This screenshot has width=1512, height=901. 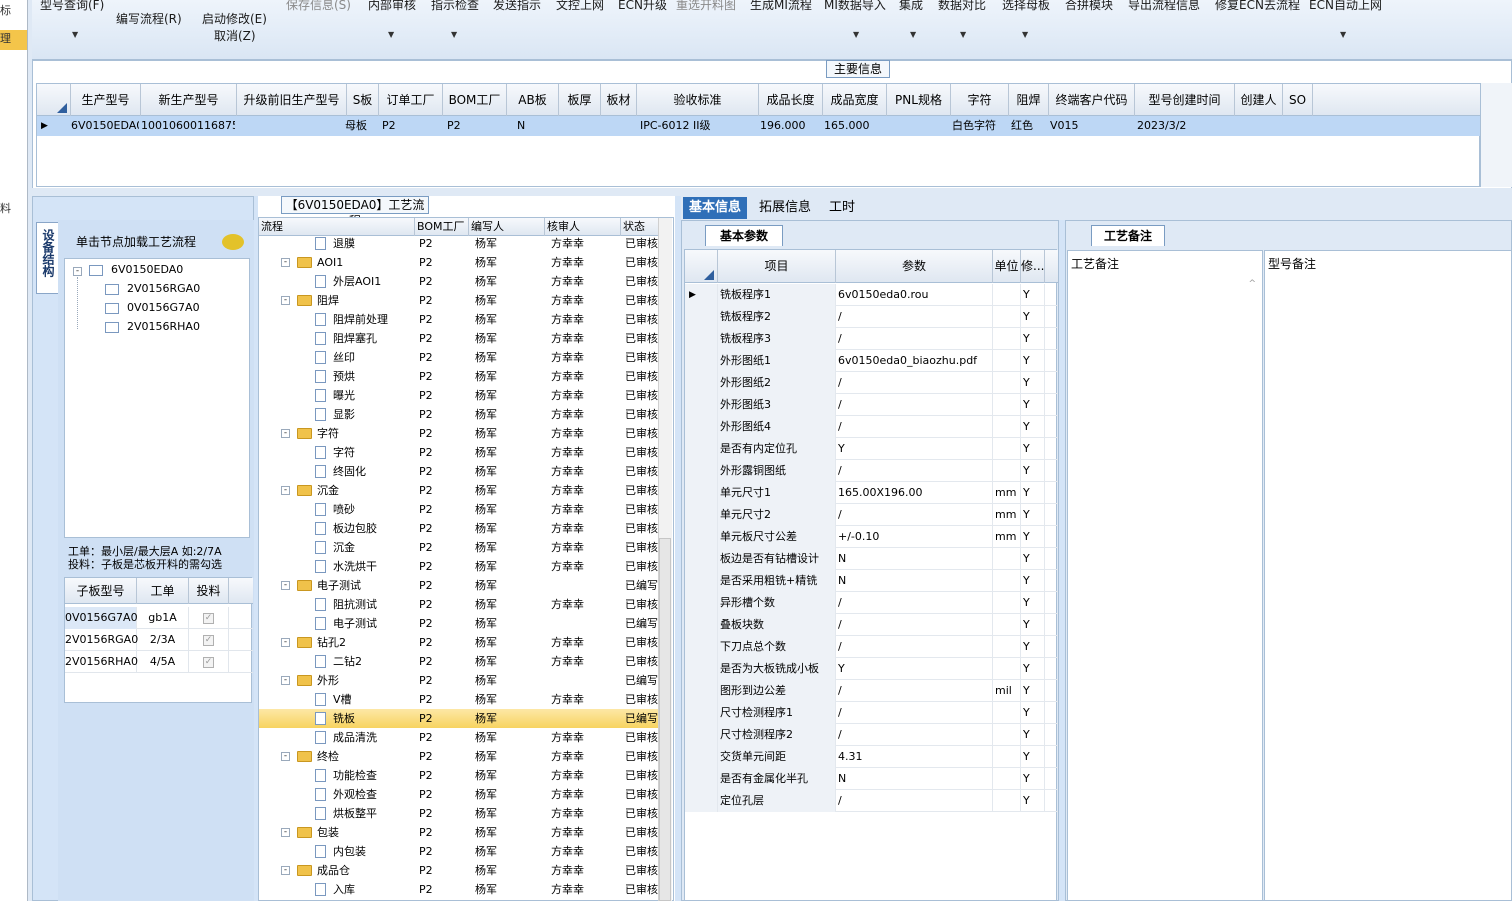 What do you see at coordinates (13, 40) in the screenshot?
I see `left-nav-item-active: 理` at bounding box center [13, 40].